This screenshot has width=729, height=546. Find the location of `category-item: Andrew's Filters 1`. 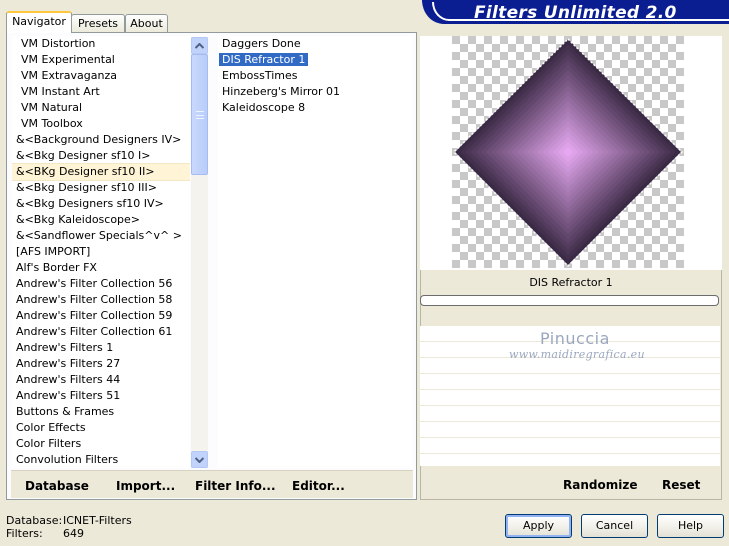

category-item: Andrew's Filters 1 is located at coordinates (101, 348).